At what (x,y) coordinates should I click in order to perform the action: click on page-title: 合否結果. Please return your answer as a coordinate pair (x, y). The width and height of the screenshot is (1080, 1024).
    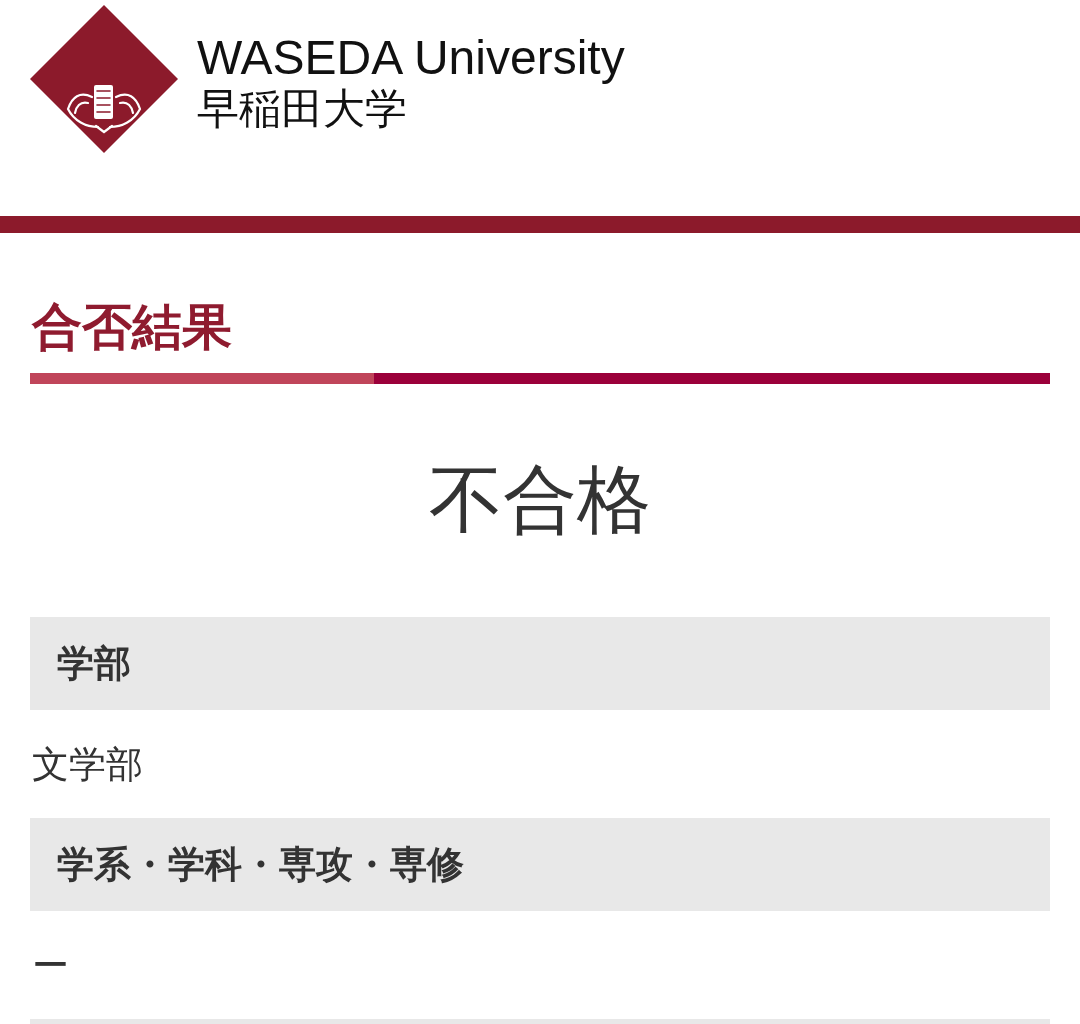
    Looking at the image, I should click on (132, 327).